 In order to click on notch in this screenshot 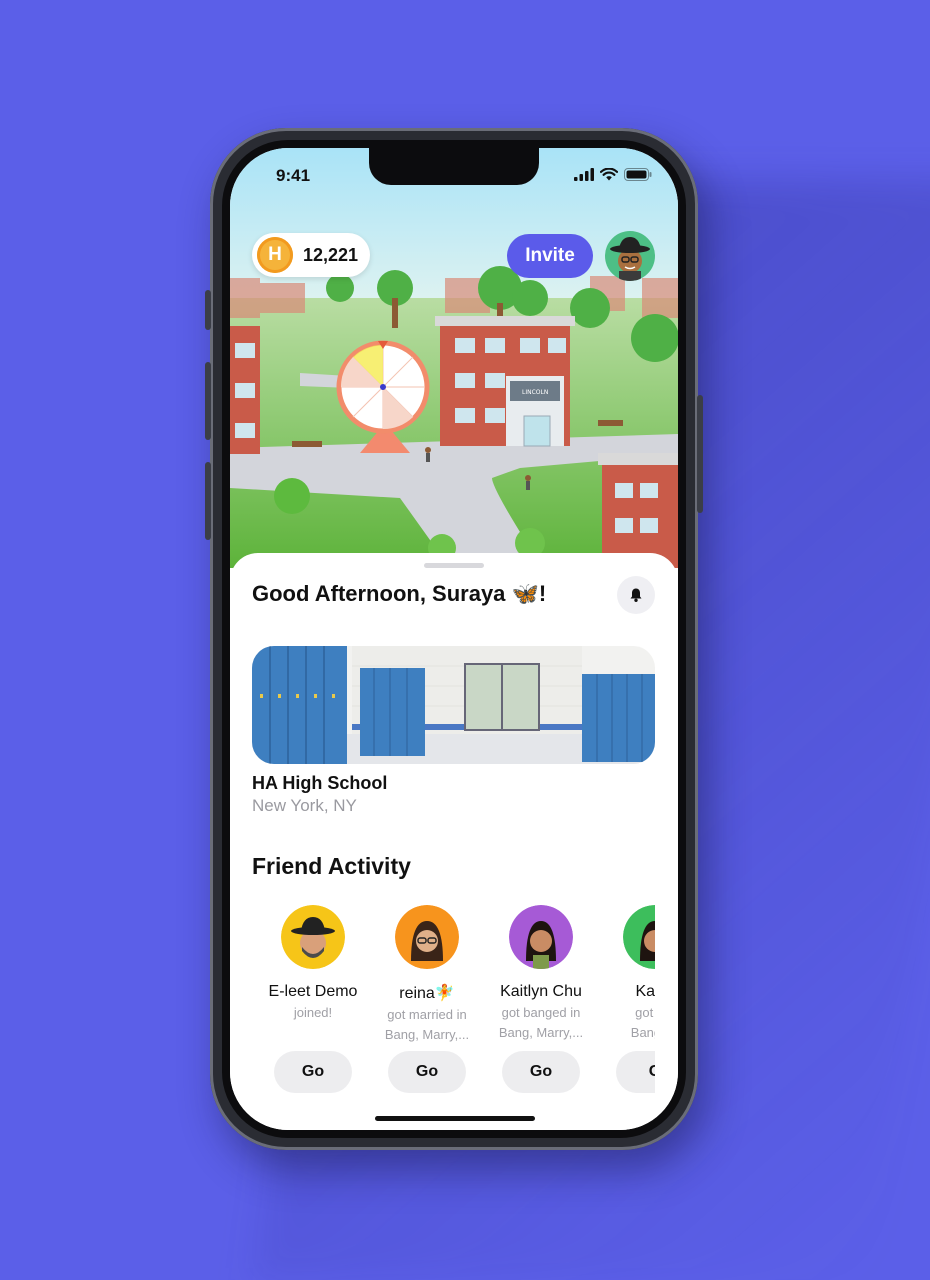, I will do `click(454, 166)`.